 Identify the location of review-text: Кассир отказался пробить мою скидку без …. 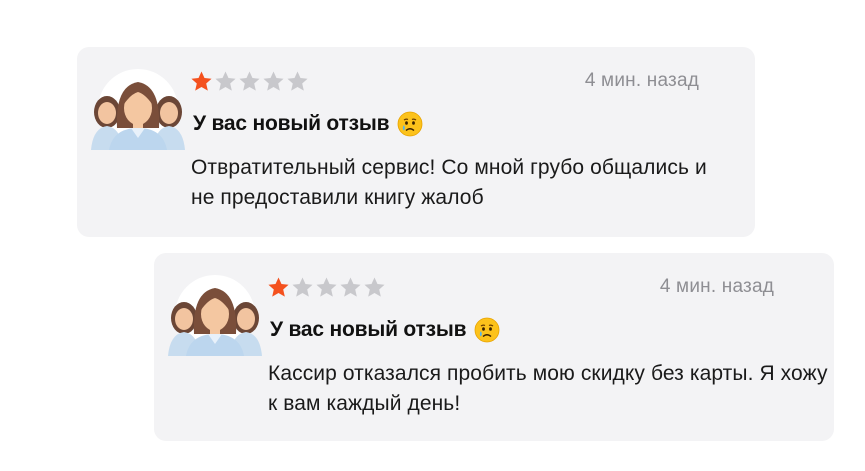
(548, 388).